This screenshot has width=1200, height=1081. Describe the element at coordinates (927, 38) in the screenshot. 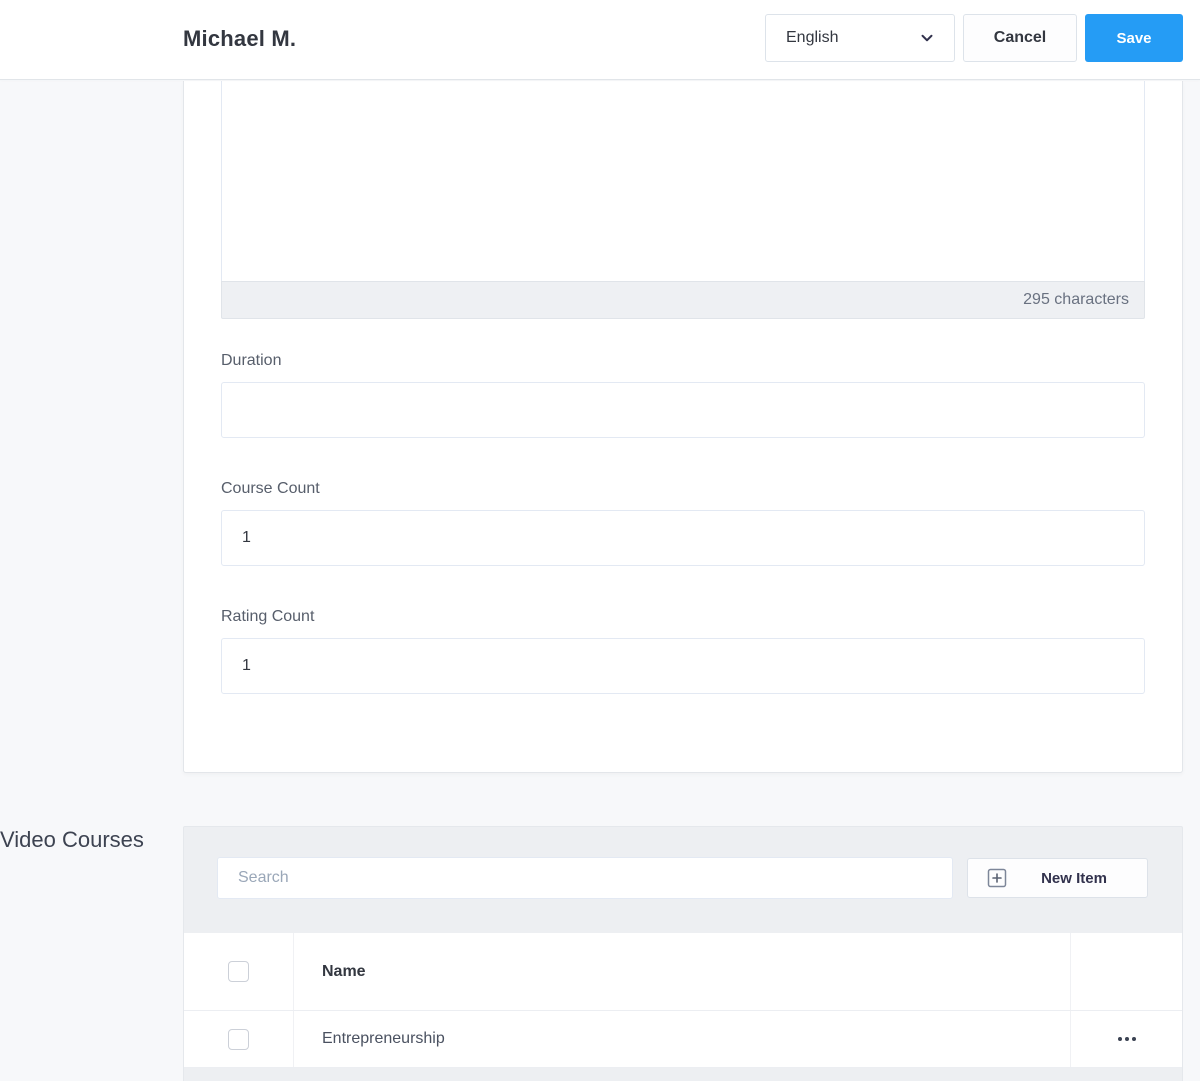

I see `chevron-down-icon` at that location.